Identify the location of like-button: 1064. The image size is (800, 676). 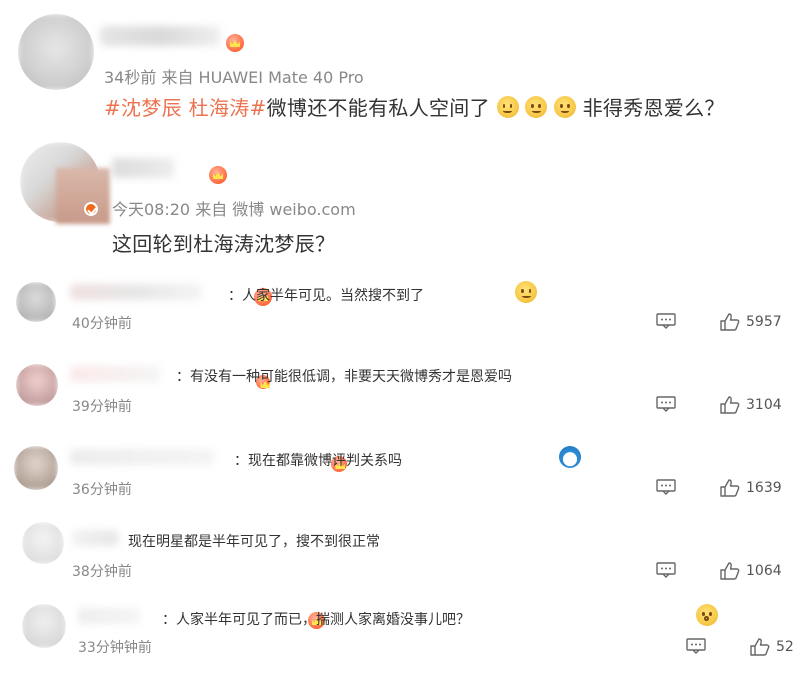
(751, 571).